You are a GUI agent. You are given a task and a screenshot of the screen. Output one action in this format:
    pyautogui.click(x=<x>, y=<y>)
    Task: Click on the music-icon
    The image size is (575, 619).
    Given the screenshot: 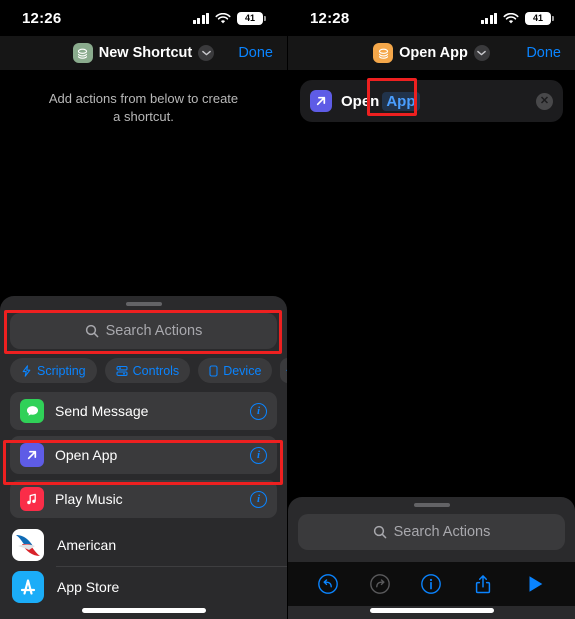 What is the action you would take?
    pyautogui.click(x=32, y=499)
    